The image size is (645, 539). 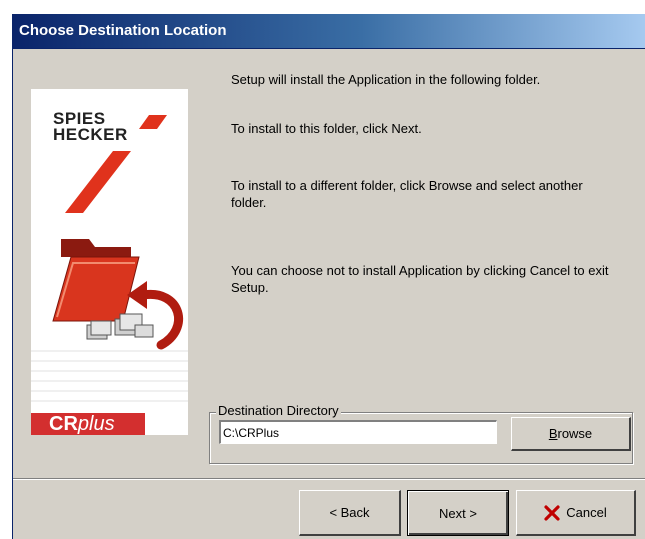 I want to click on browse-label: rowse, so click(x=575, y=433).